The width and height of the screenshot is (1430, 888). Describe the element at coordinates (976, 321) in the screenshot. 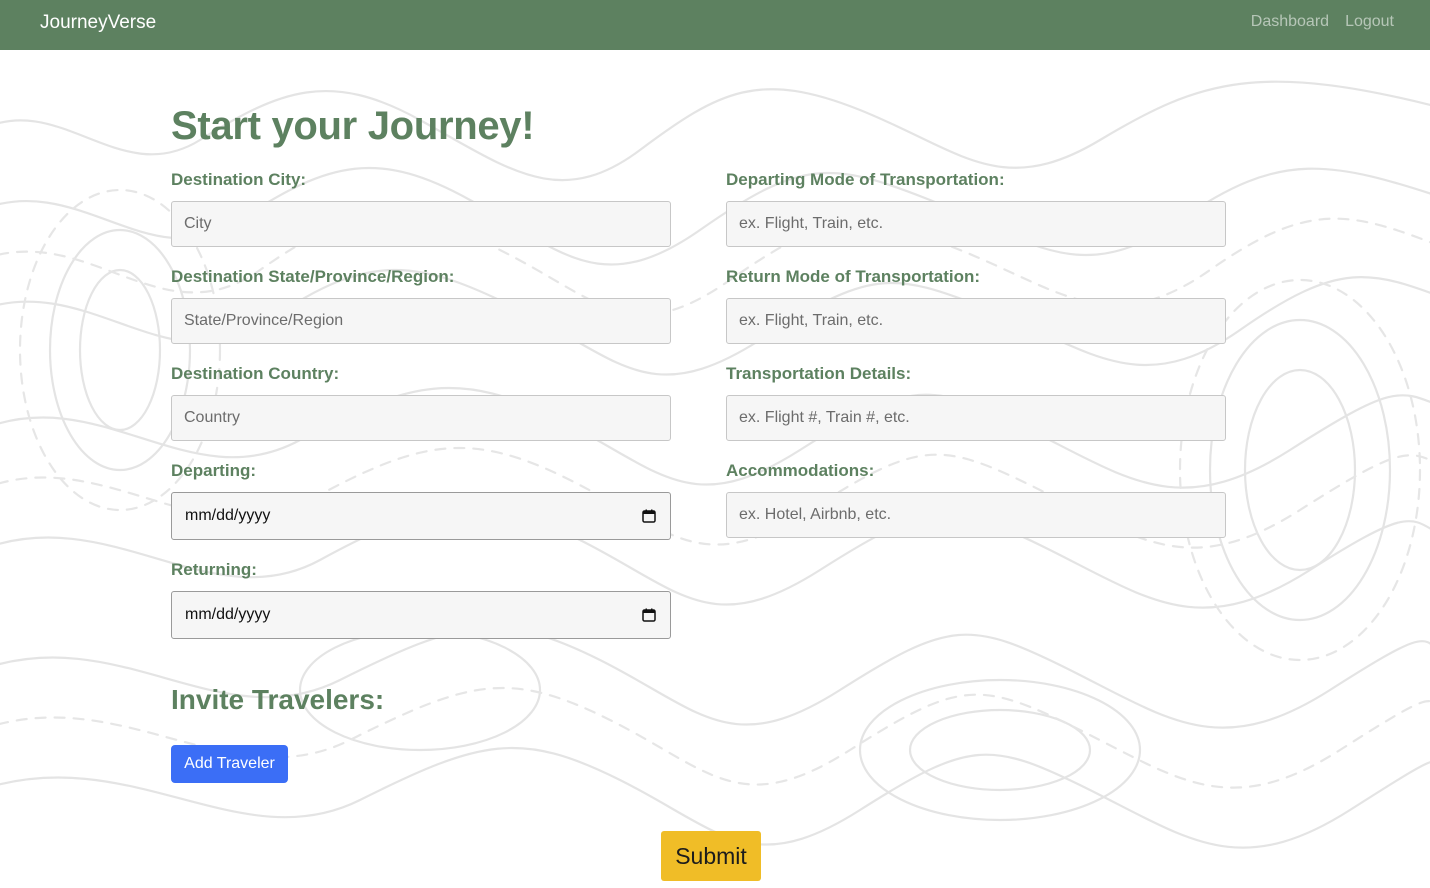

I see `return-transport-input` at that location.